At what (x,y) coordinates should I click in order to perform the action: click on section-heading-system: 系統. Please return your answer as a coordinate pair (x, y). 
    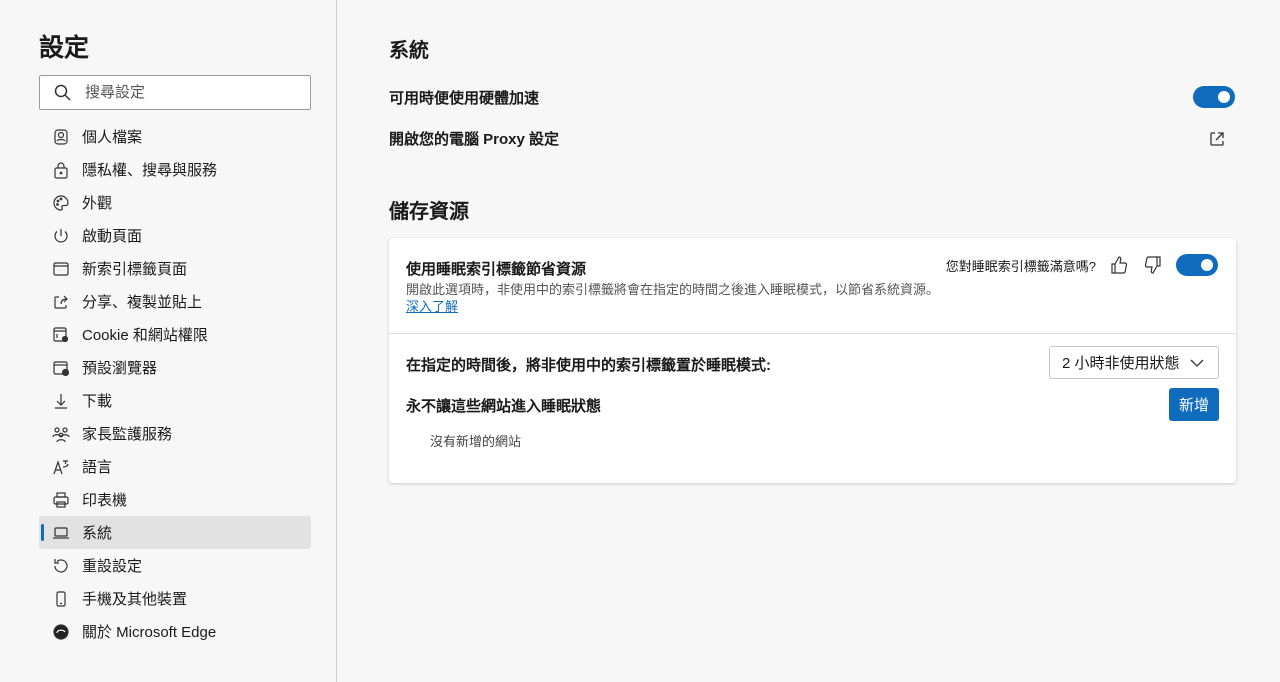
    Looking at the image, I should click on (409, 51).